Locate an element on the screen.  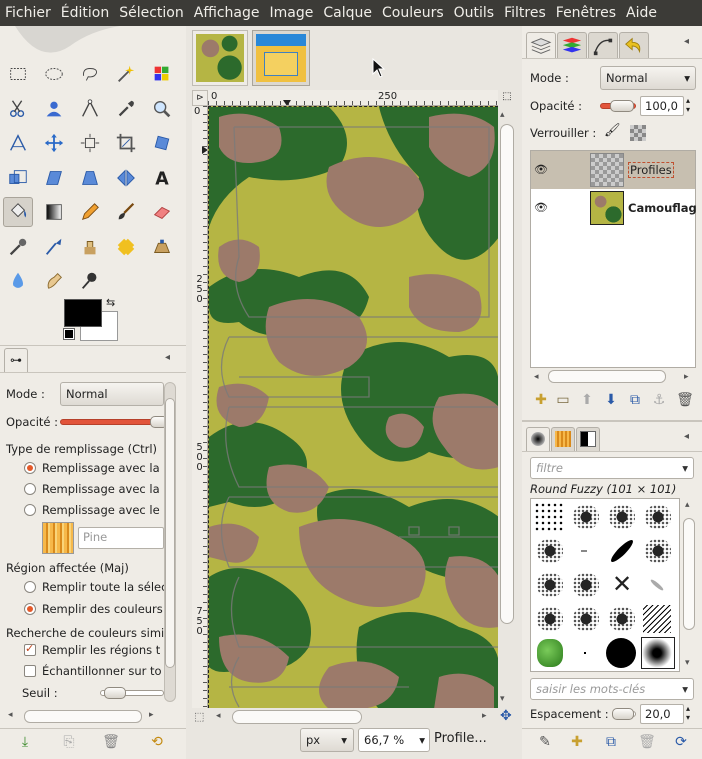
tab-gradients is located at coordinates (588, 439).